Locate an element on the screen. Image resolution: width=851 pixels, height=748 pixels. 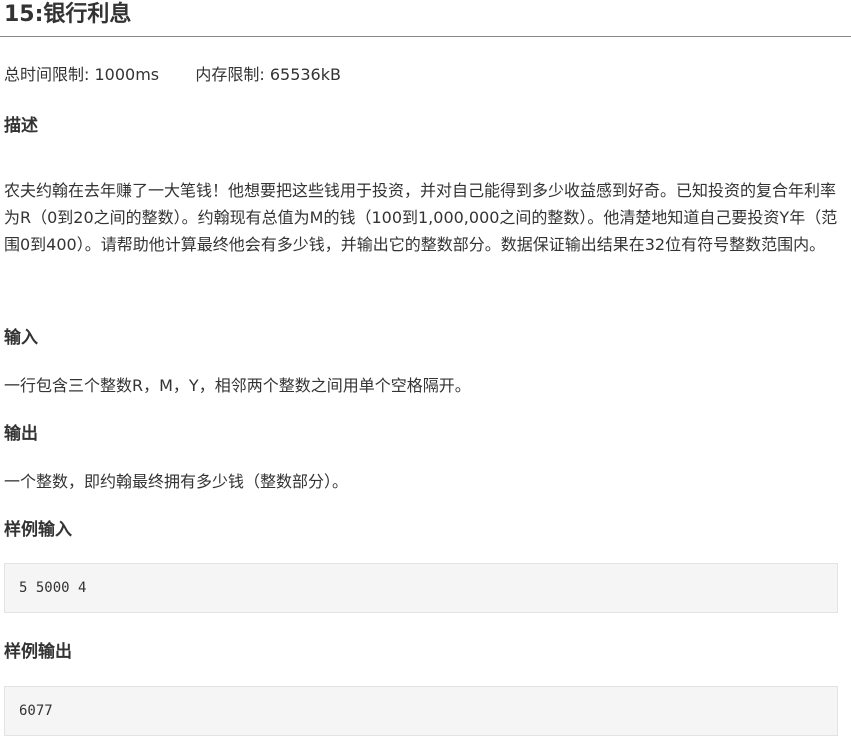
sample-input-content: 5 5000 4 is located at coordinates (53, 588).